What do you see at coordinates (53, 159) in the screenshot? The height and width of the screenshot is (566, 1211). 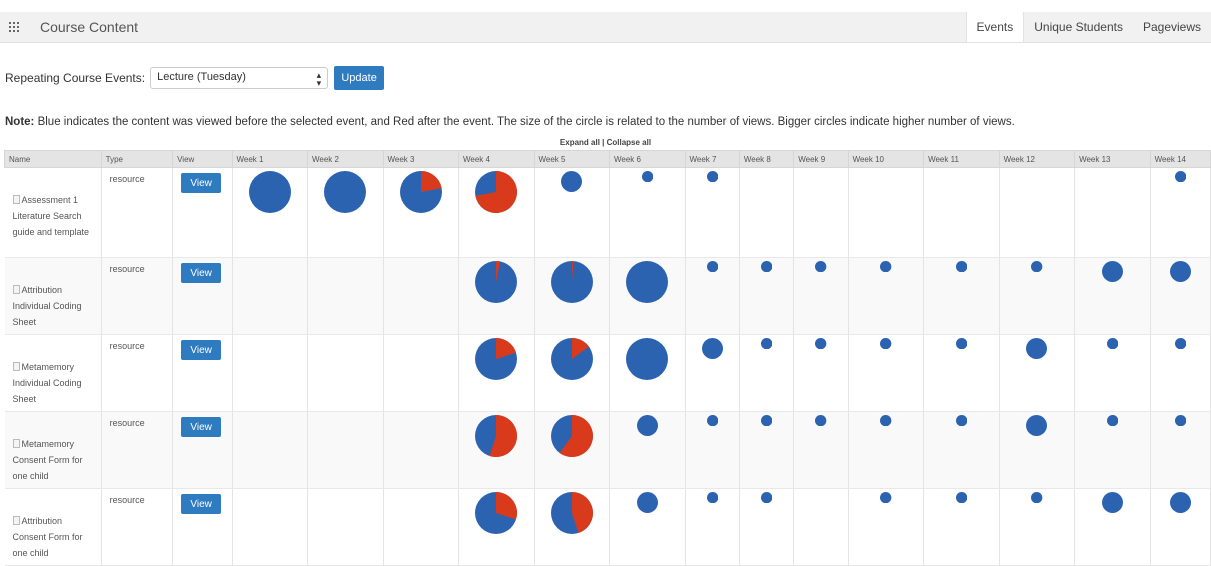 I see `column-header-name: Name` at bounding box center [53, 159].